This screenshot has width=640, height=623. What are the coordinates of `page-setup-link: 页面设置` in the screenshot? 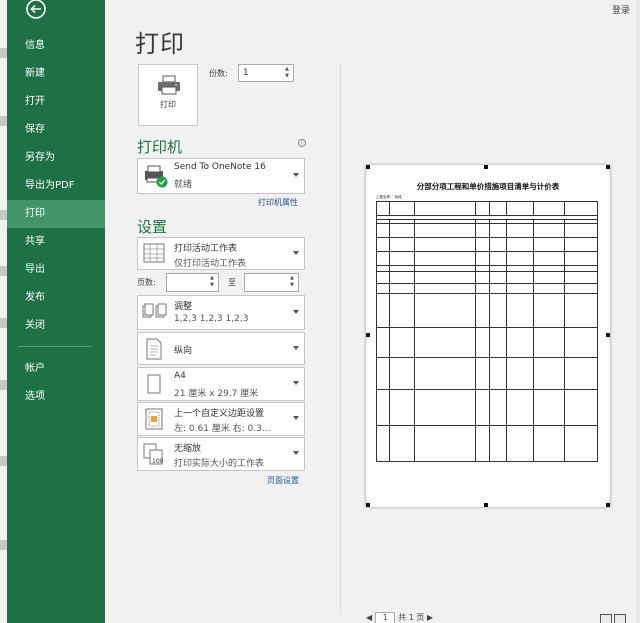 It's located at (283, 480).